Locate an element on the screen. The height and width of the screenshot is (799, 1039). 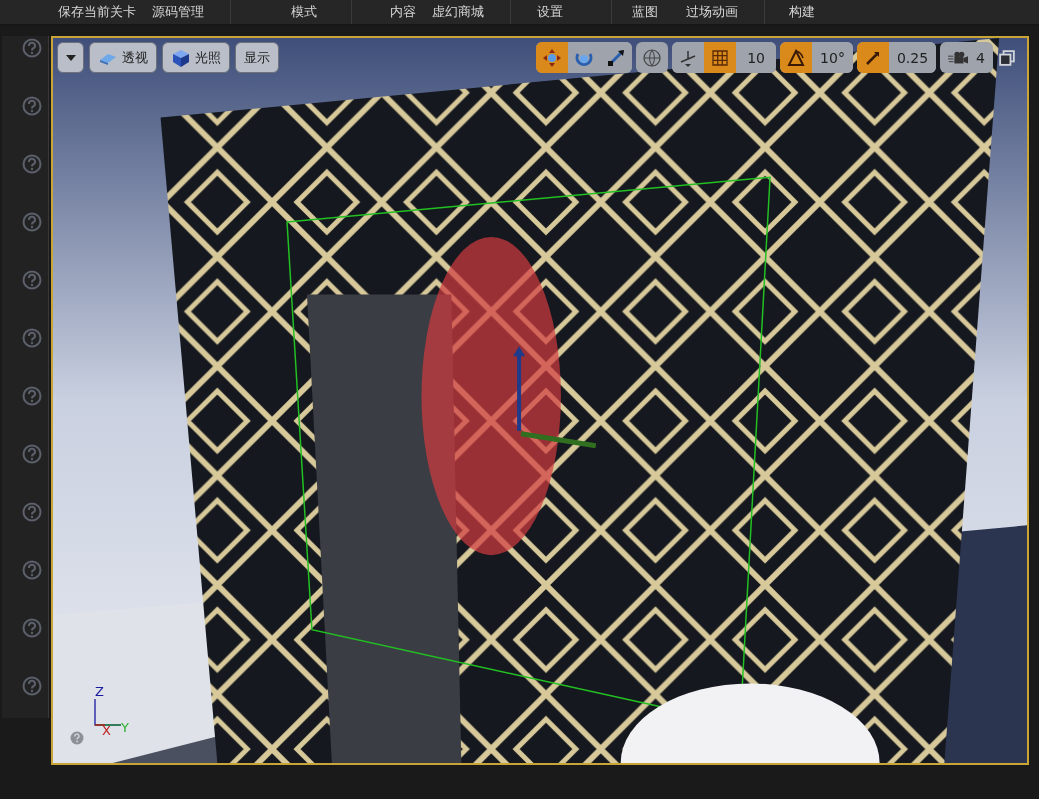
axis-label: Z is located at coordinates (99, 691).